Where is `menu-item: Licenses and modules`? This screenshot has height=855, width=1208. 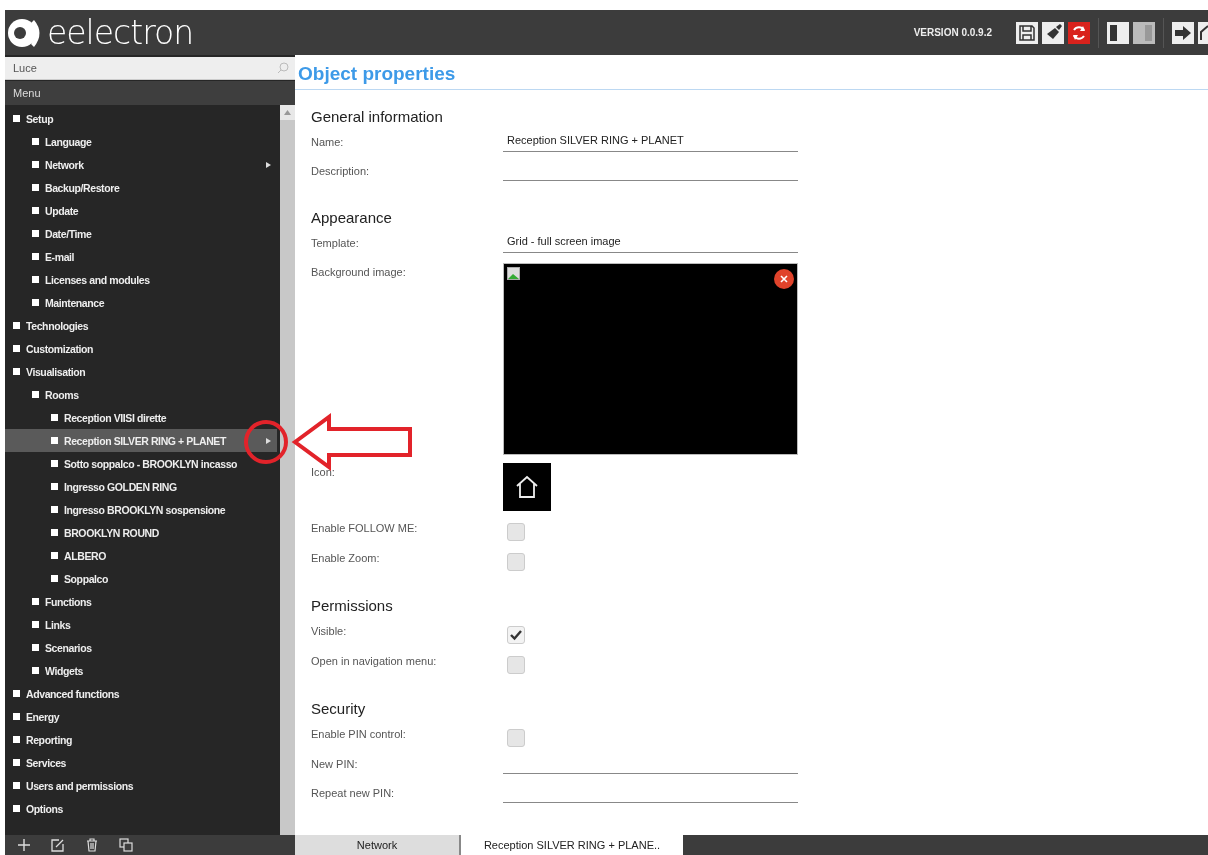 menu-item: Licenses and modules is located at coordinates (79, 279).